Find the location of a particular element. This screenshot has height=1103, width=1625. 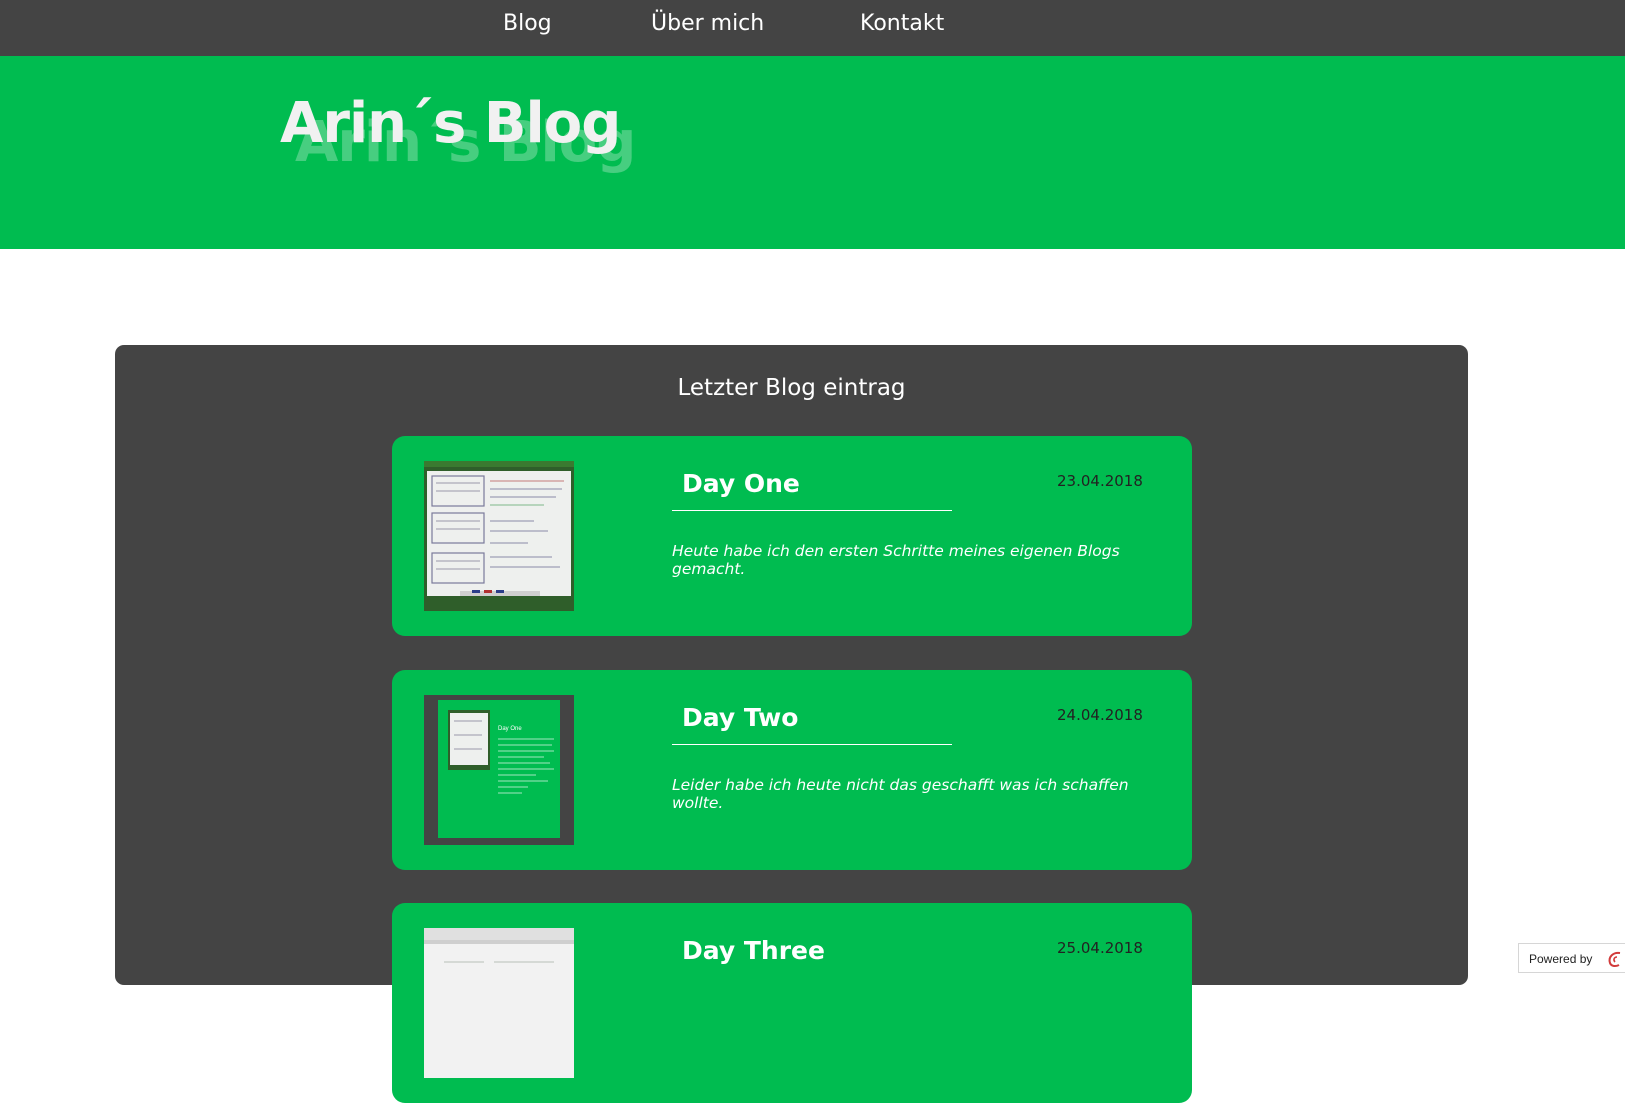

blog-screenshot-image: Day One is located at coordinates (499, 770).